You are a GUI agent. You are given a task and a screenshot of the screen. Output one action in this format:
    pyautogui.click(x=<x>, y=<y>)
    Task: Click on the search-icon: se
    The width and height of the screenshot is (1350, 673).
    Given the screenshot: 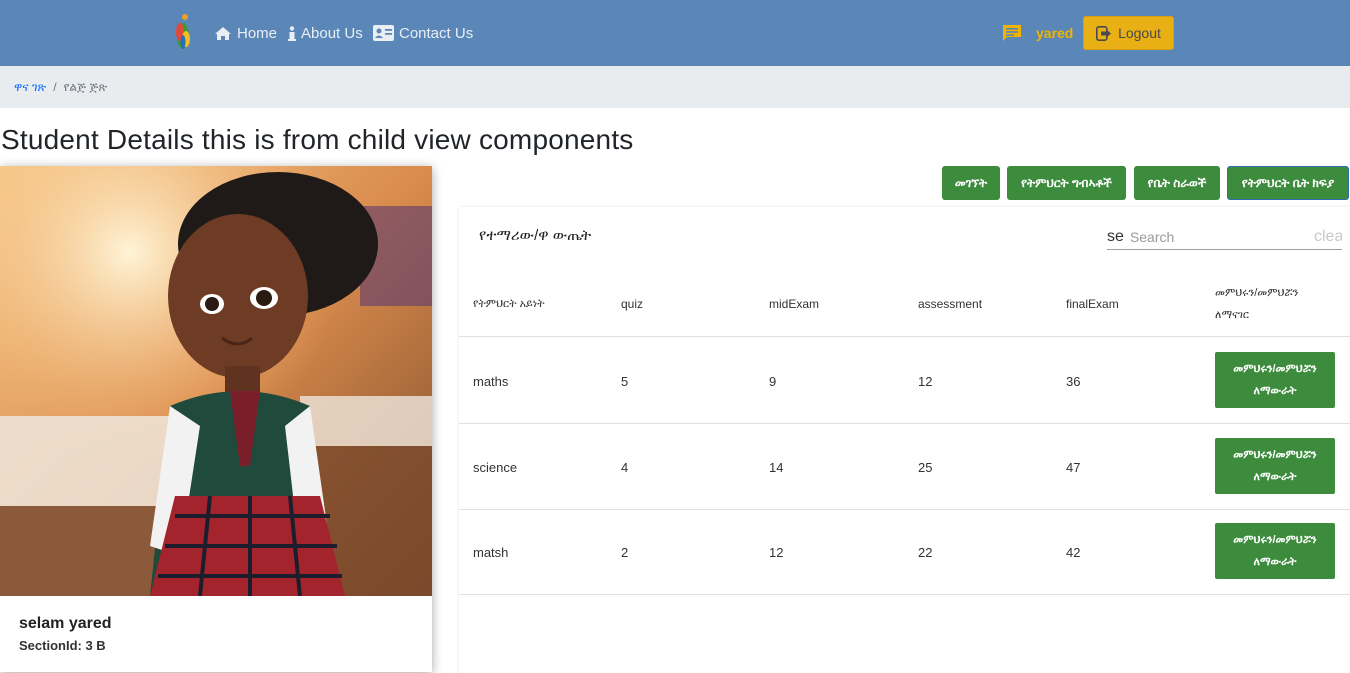 What is the action you would take?
    pyautogui.click(x=1115, y=236)
    